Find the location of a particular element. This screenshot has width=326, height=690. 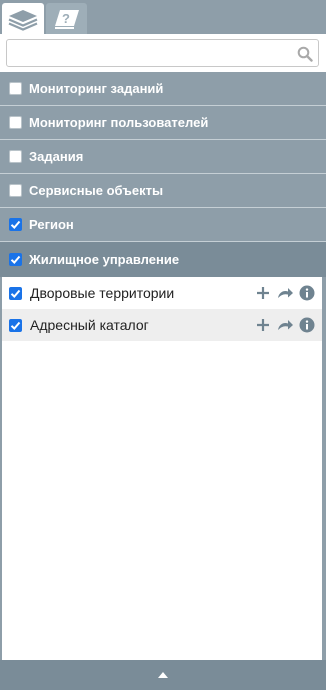

search-bar is located at coordinates (163, 53).